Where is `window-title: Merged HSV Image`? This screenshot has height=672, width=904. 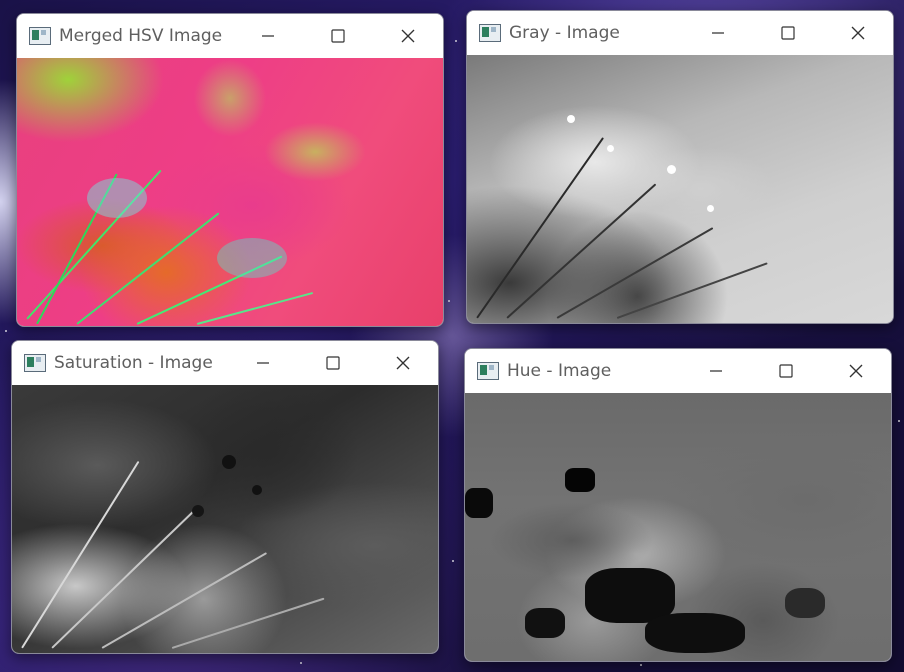 window-title: Merged HSV Image is located at coordinates (141, 36).